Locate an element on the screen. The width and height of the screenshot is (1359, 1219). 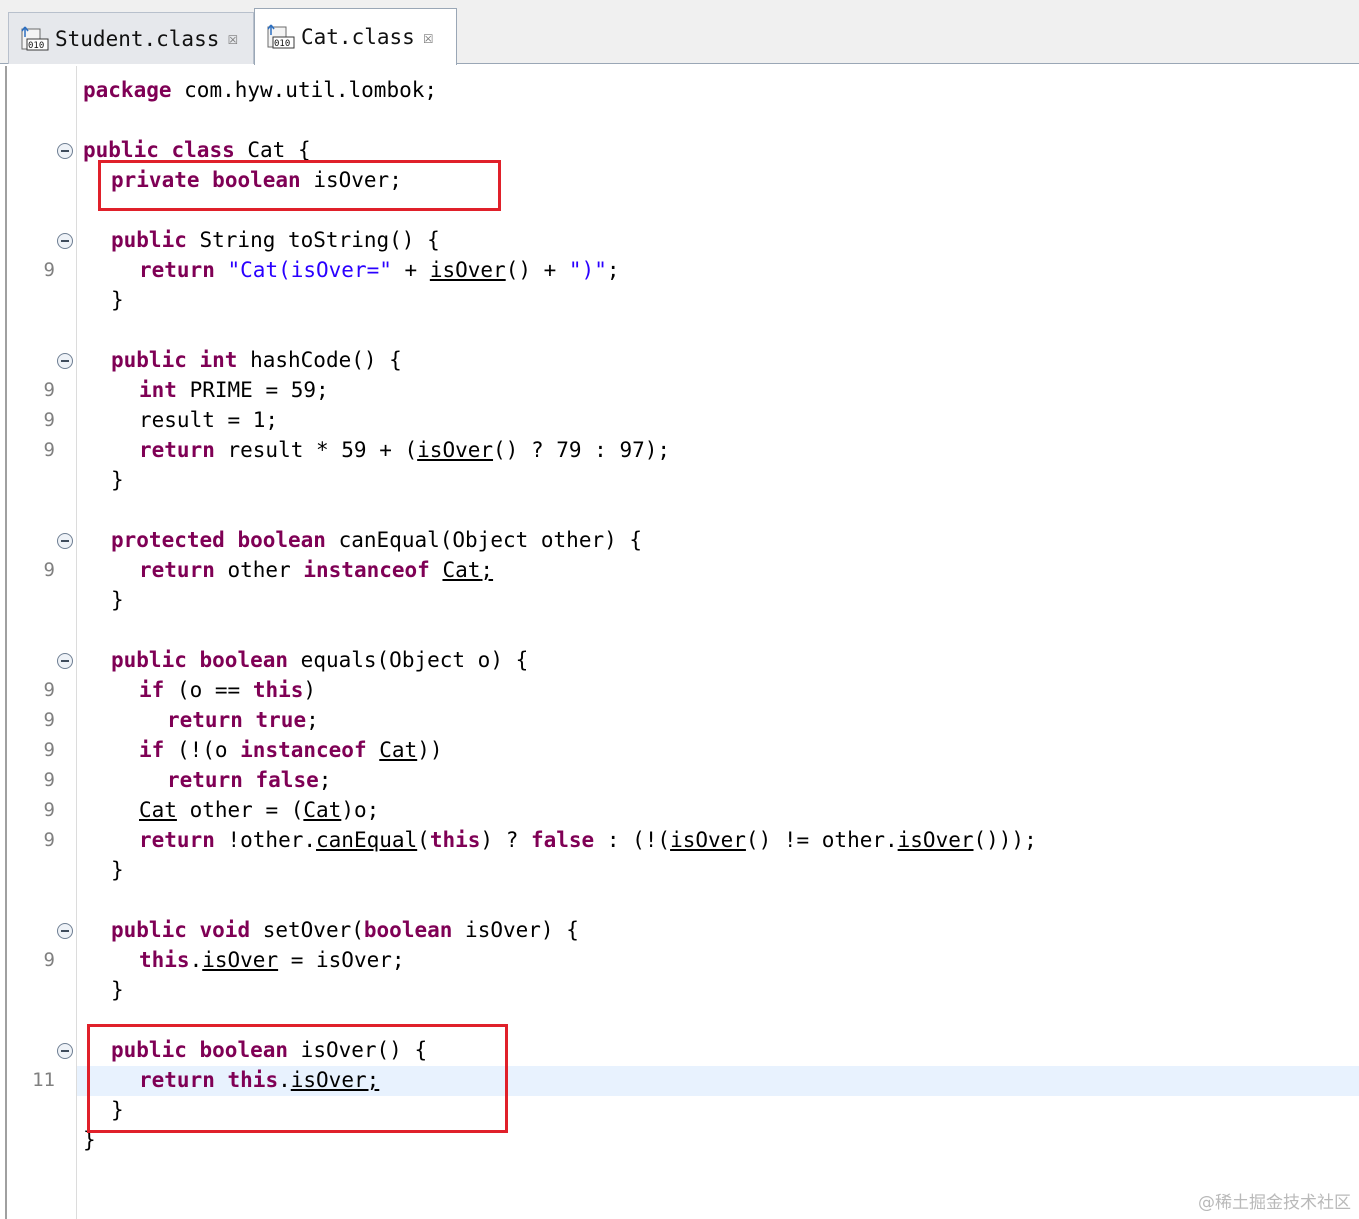
code-line-field: private boolean isOver; is located at coordinates (256, 180).